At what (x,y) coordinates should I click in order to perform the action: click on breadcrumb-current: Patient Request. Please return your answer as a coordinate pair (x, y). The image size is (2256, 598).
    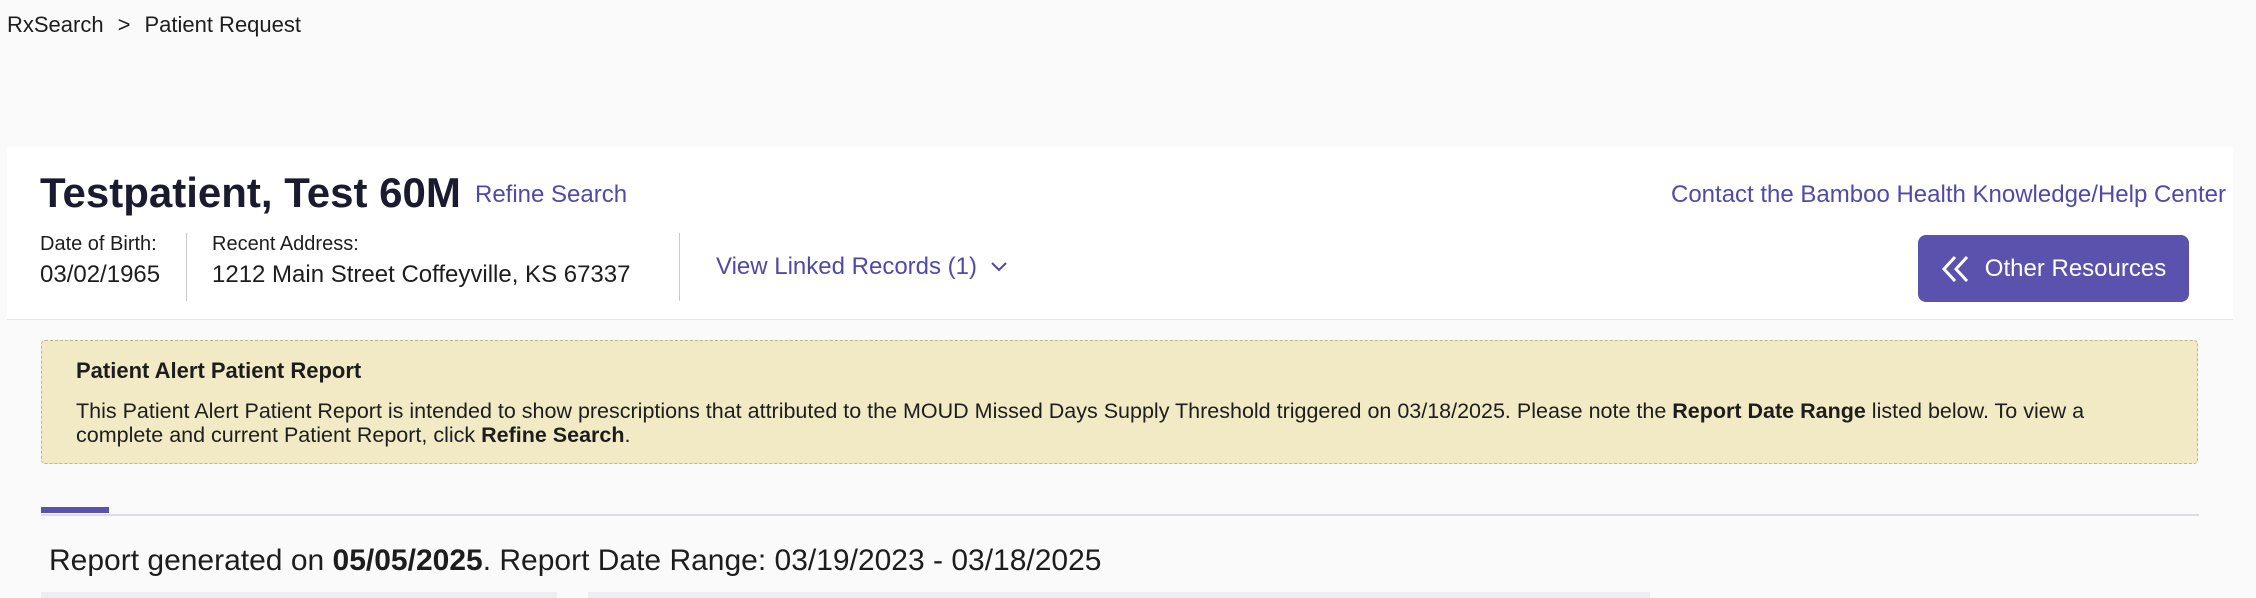
    Looking at the image, I should click on (222, 24).